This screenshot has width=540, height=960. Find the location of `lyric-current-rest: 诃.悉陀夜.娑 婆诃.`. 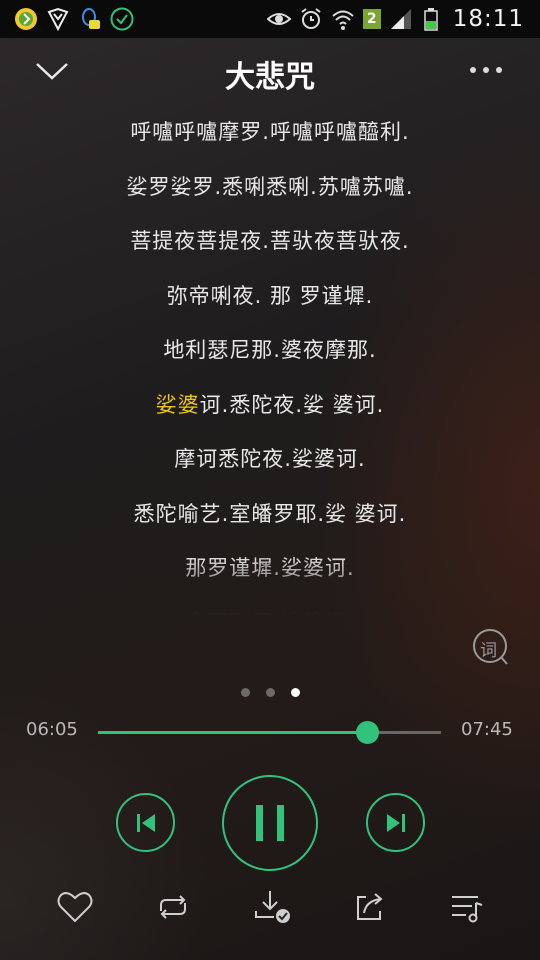

lyric-current-rest: 诃.悉陀夜.娑 婆诃. is located at coordinates (292, 404).